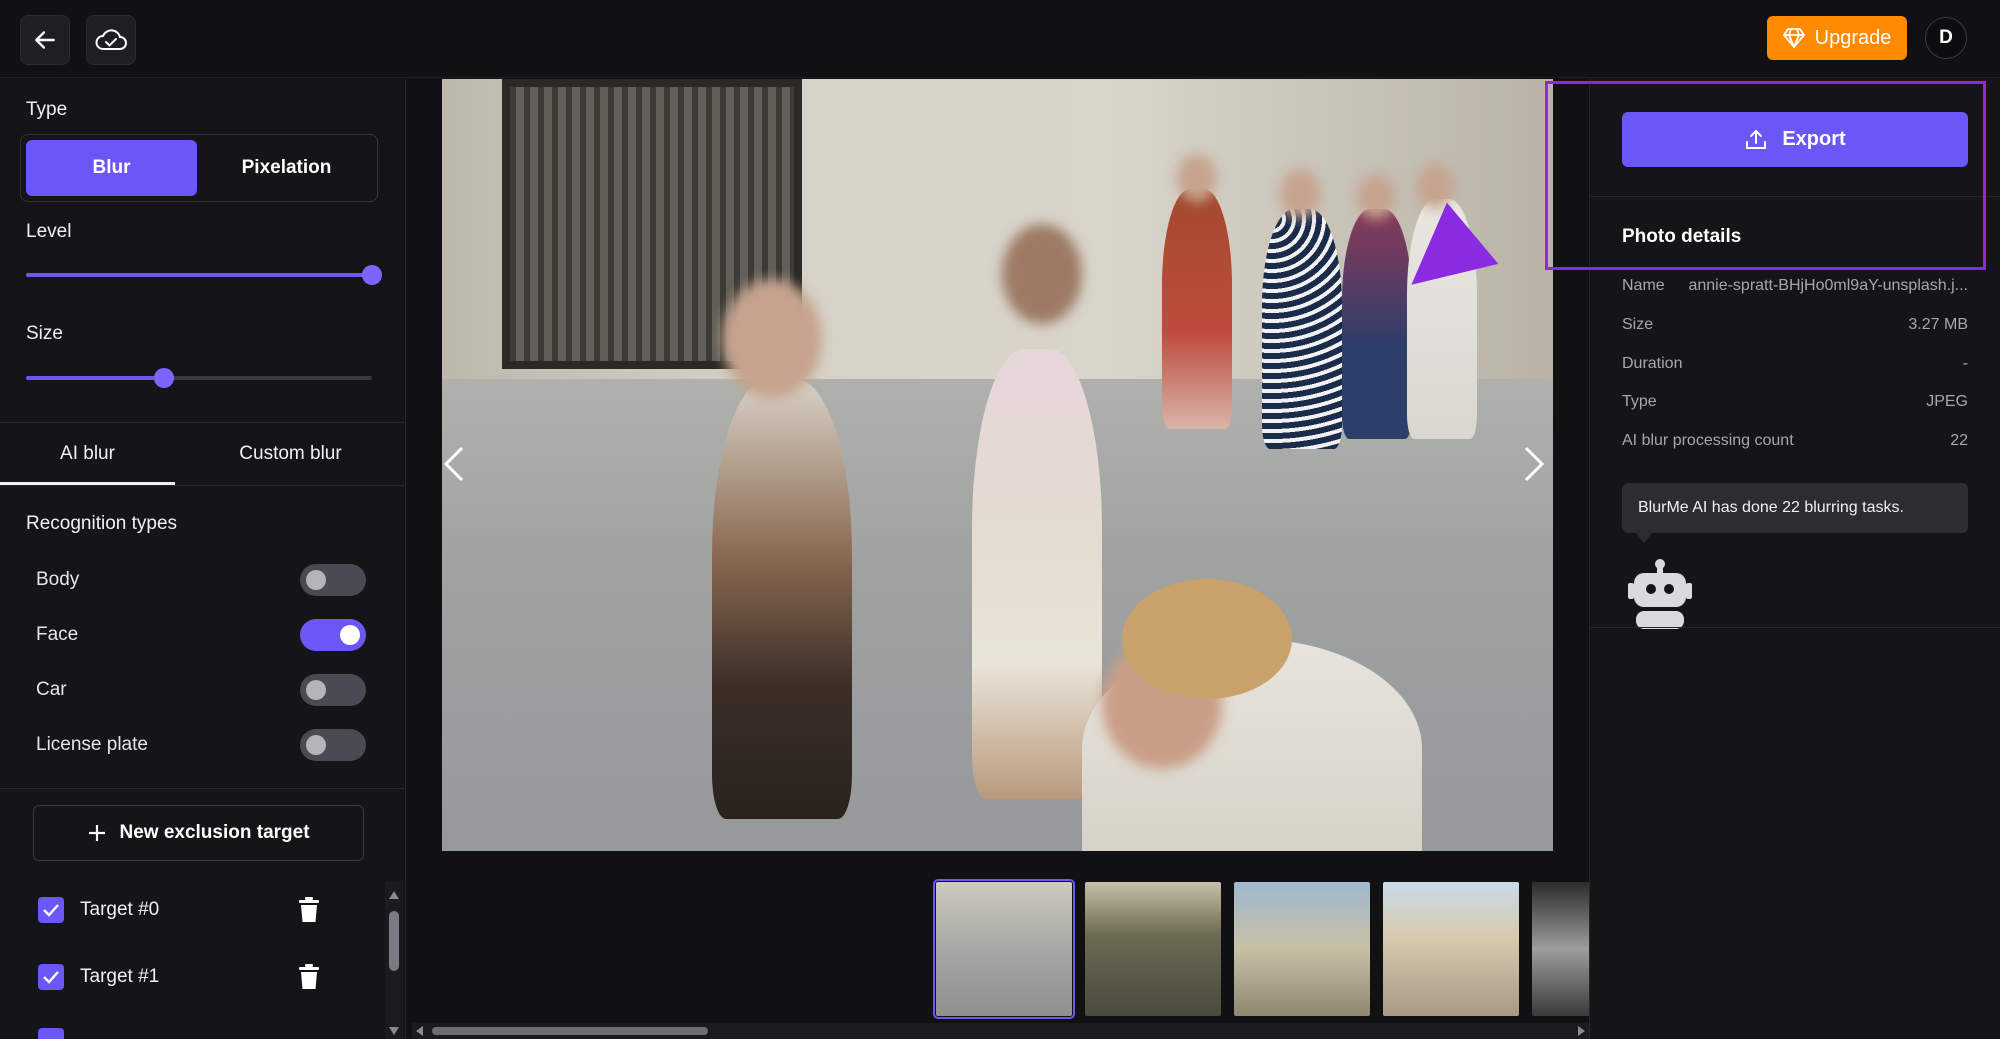 Image resolution: width=2000 pixels, height=1039 pixels. Describe the element at coordinates (199, 275) in the screenshot. I see `level-slider-fill` at that location.